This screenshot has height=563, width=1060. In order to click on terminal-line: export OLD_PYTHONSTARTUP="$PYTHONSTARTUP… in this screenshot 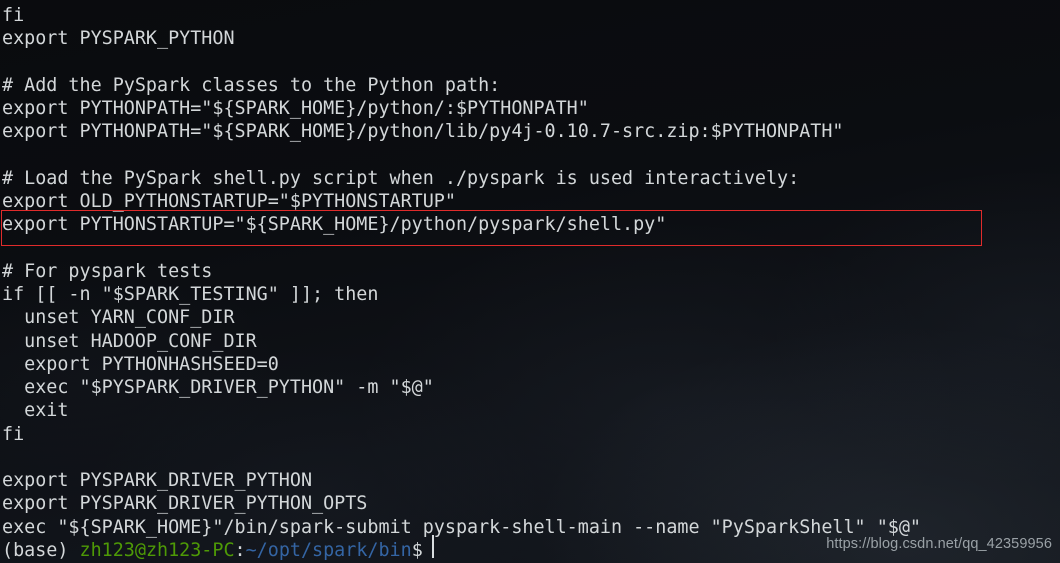, I will do `click(229, 201)`.